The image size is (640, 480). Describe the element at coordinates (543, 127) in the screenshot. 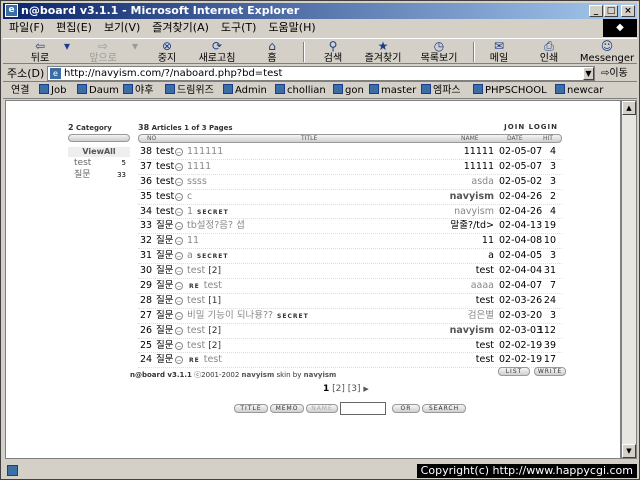

I see `login-link: LOGIN` at that location.